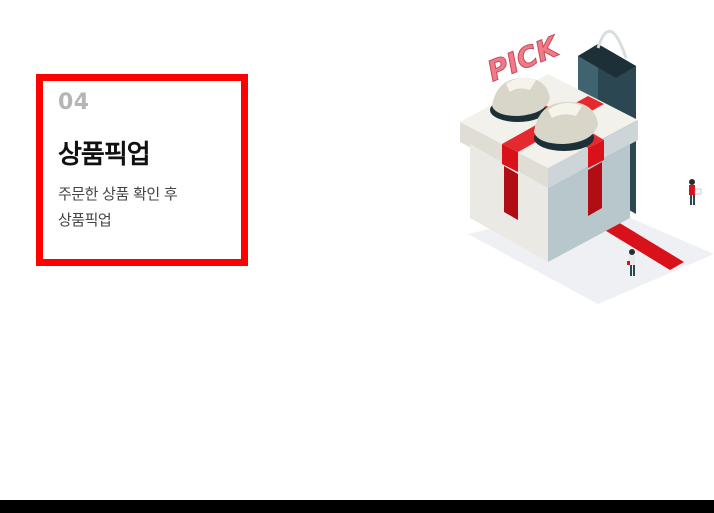 Image resolution: width=714 pixels, height=513 pixels. I want to click on step-description: 주문한 상품 확인 후 상품픽업, so click(143, 207).